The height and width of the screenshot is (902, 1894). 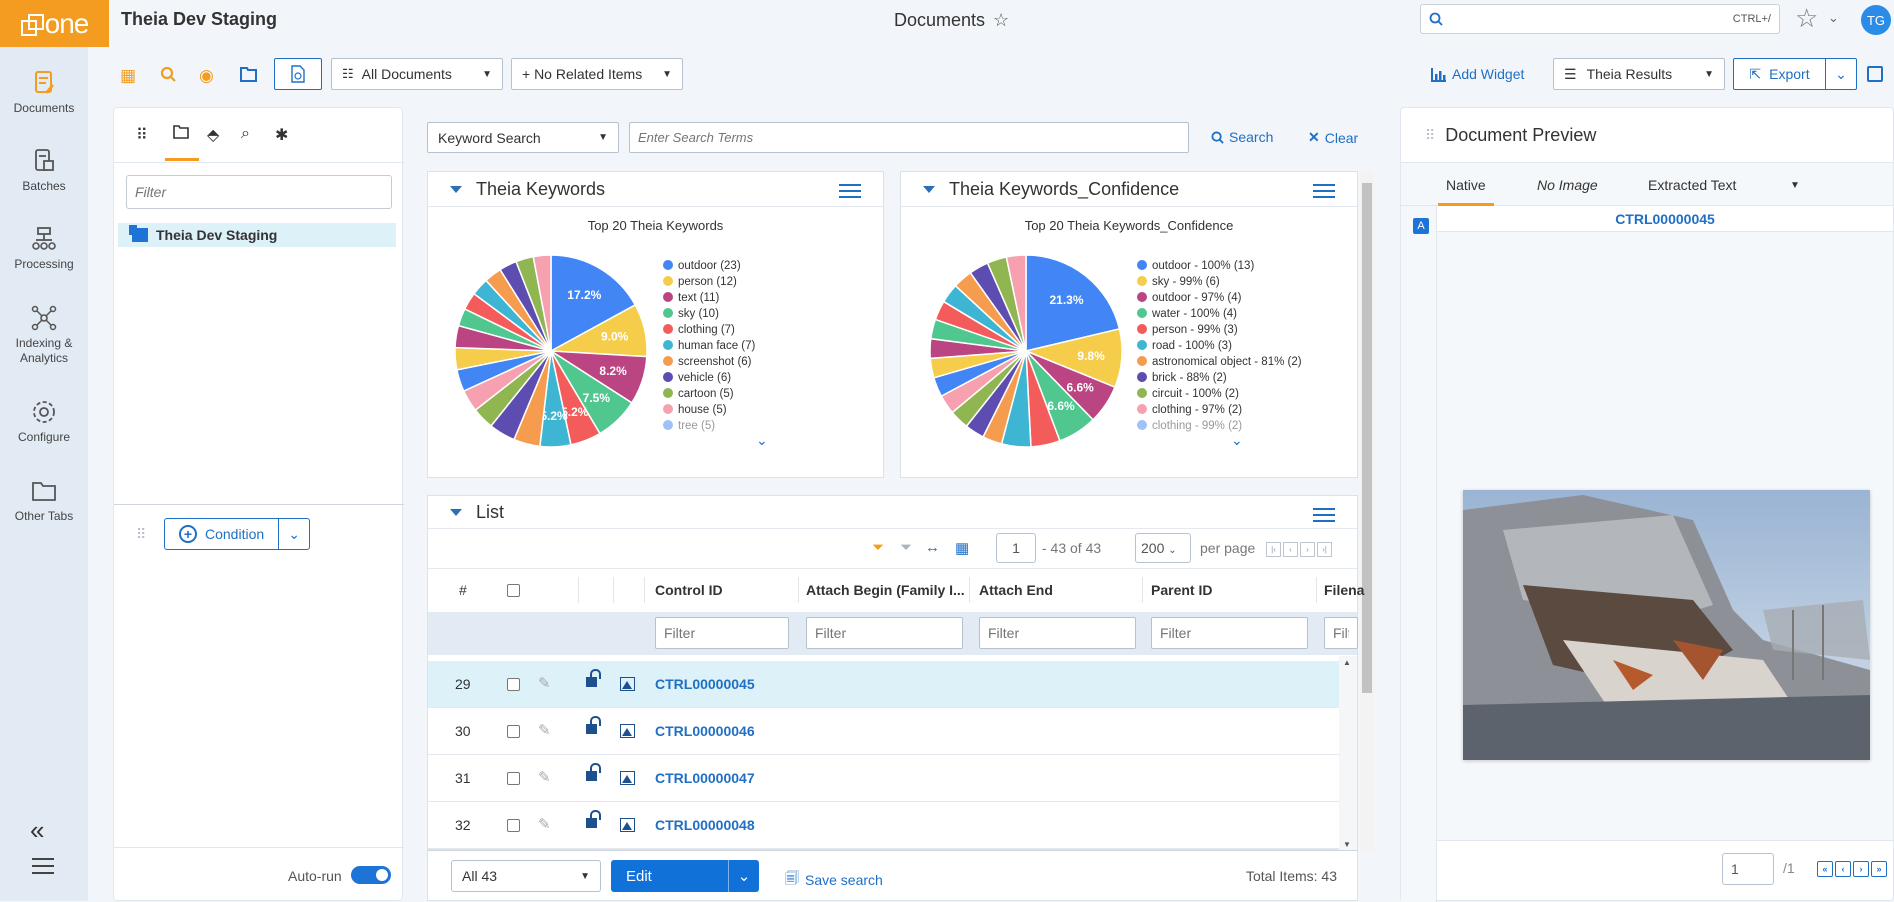 What do you see at coordinates (44, 335) in the screenshot?
I see `nav-item-indexing-analytics: Indexing & Analytics` at bounding box center [44, 335].